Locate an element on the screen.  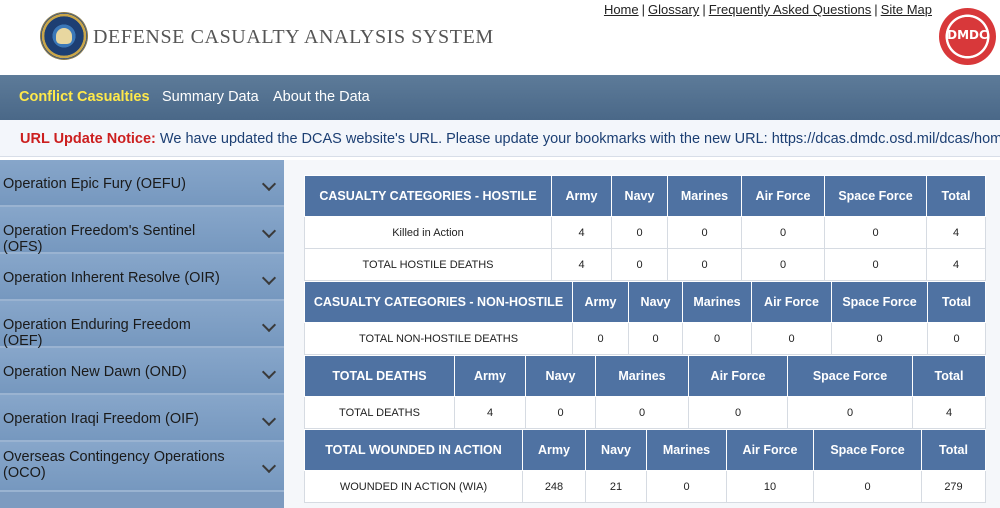
sidebar-item-ond: Operation New Dawn (OND) is located at coordinates (142, 371).